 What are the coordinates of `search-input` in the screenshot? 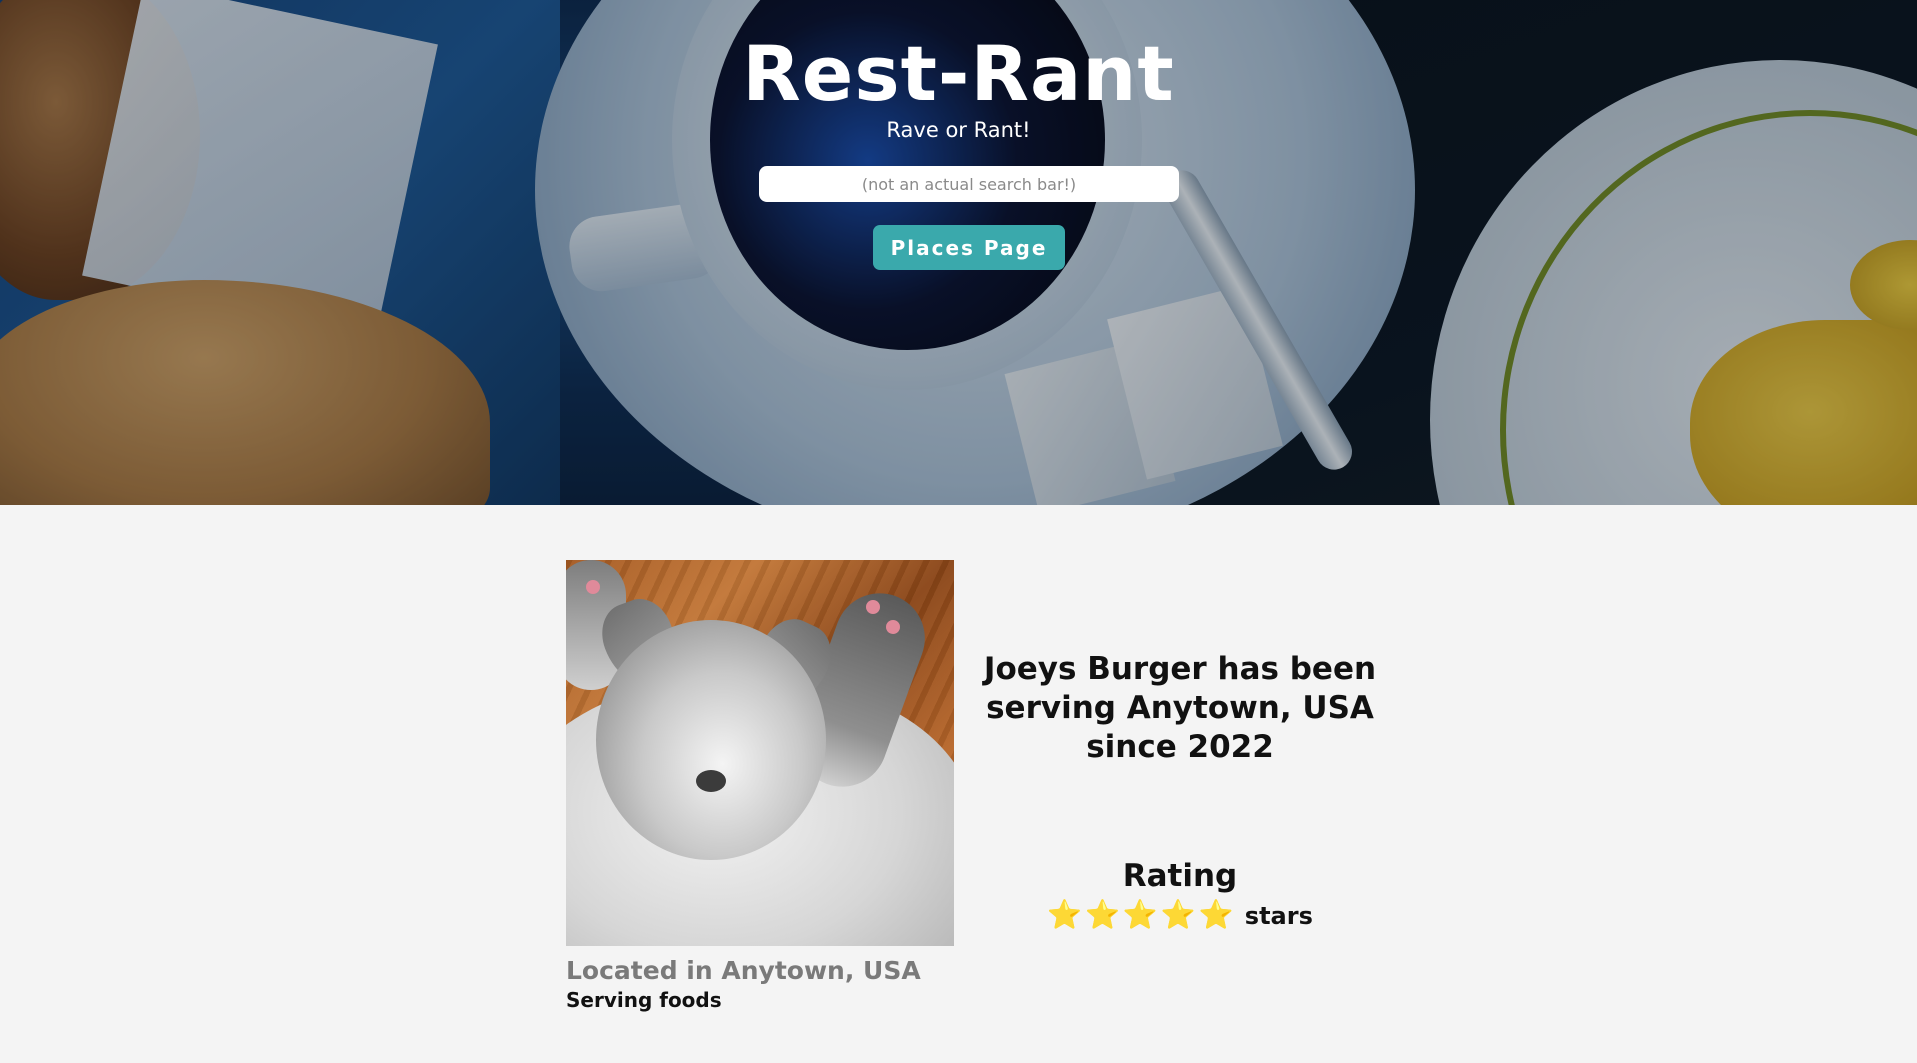 It's located at (969, 184).